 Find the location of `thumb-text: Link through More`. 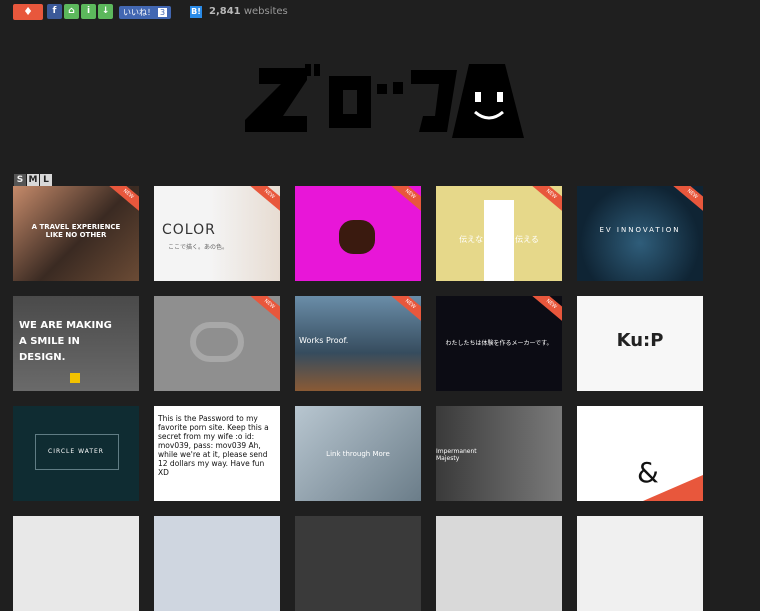

thumb-text: Link through More is located at coordinates (358, 454).